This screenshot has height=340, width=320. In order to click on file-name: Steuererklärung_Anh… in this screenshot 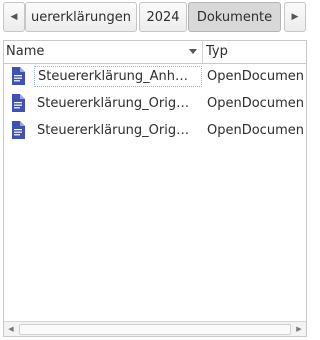, I will do `click(118, 76)`.